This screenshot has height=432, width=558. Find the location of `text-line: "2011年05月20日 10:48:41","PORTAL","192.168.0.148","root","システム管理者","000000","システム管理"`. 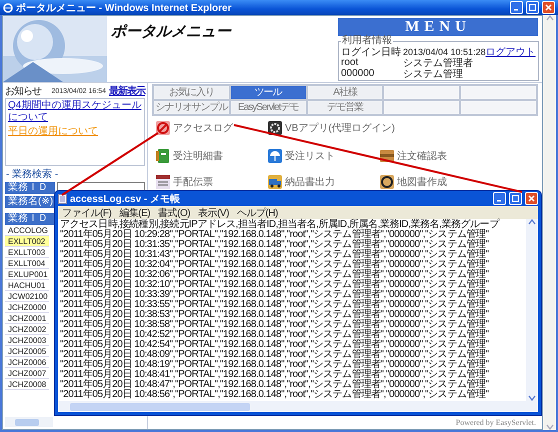

text-line: "2011年05月20日 10:48:41","PORTAL","192.168.0.148","root","システム管理者","000000","システム管理" is located at coordinates (275, 375).